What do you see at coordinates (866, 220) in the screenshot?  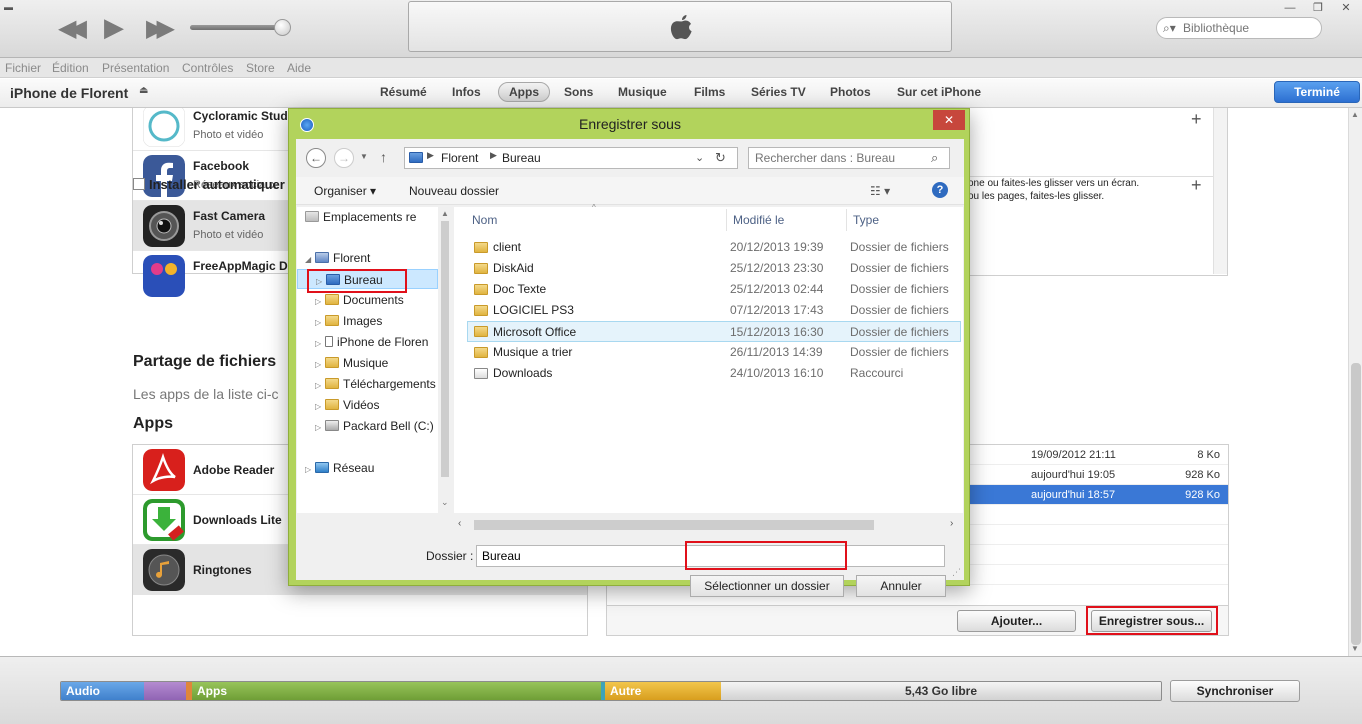 I see `column-header-type: Type` at bounding box center [866, 220].